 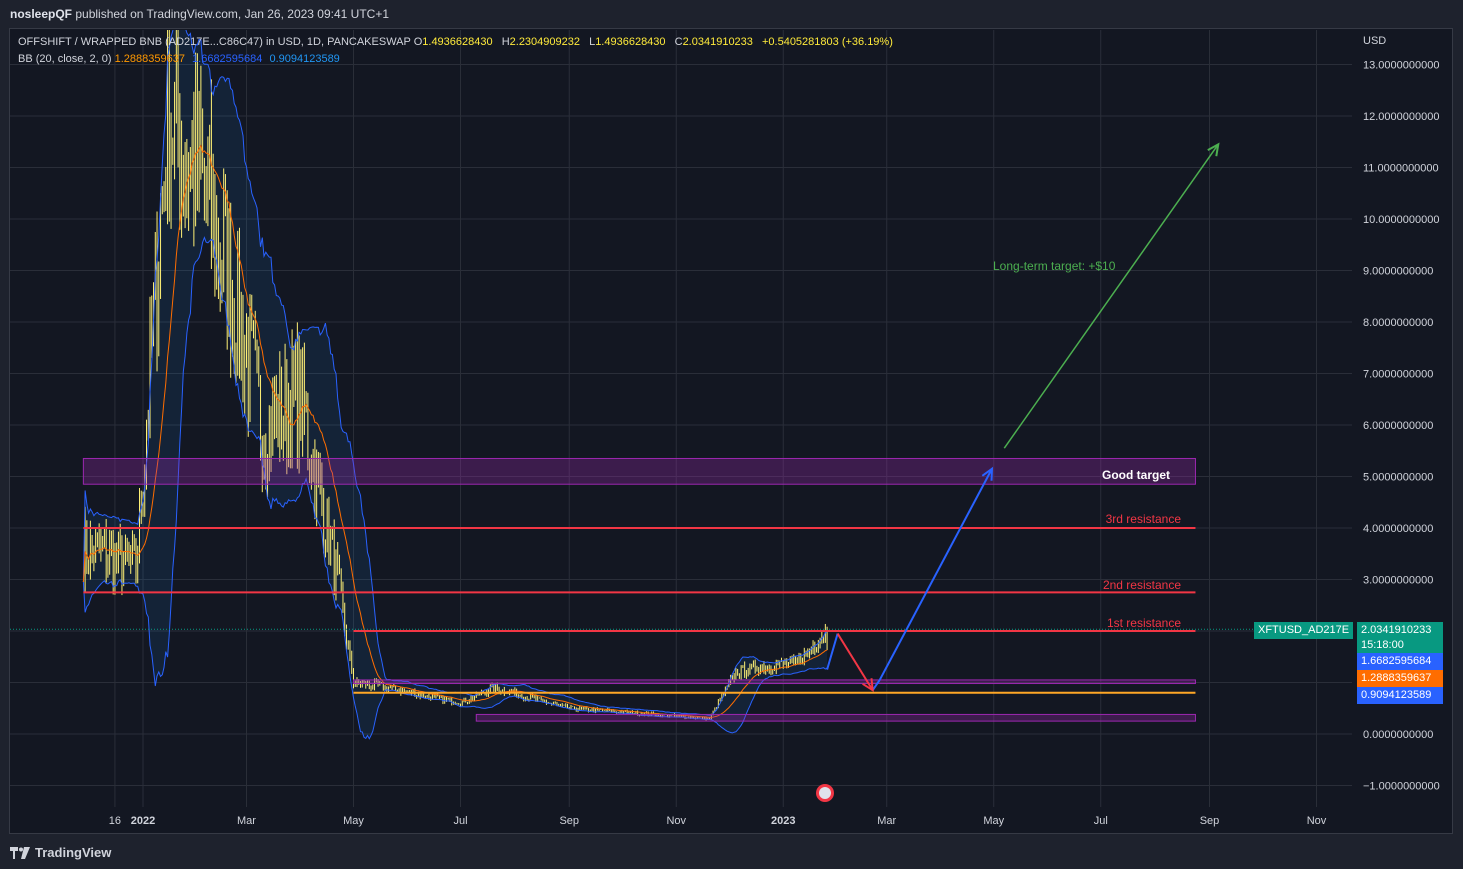 I want to click on footer: TradingView, so click(x=731, y=852).